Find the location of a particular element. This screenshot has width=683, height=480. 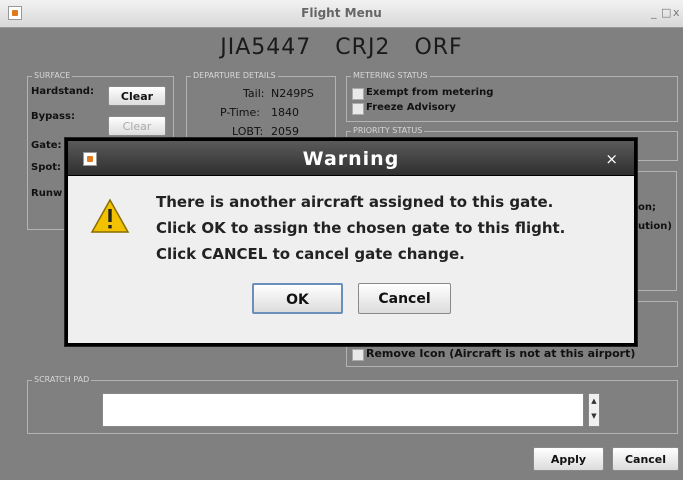

callsign: JIA5447 is located at coordinates (266, 47).